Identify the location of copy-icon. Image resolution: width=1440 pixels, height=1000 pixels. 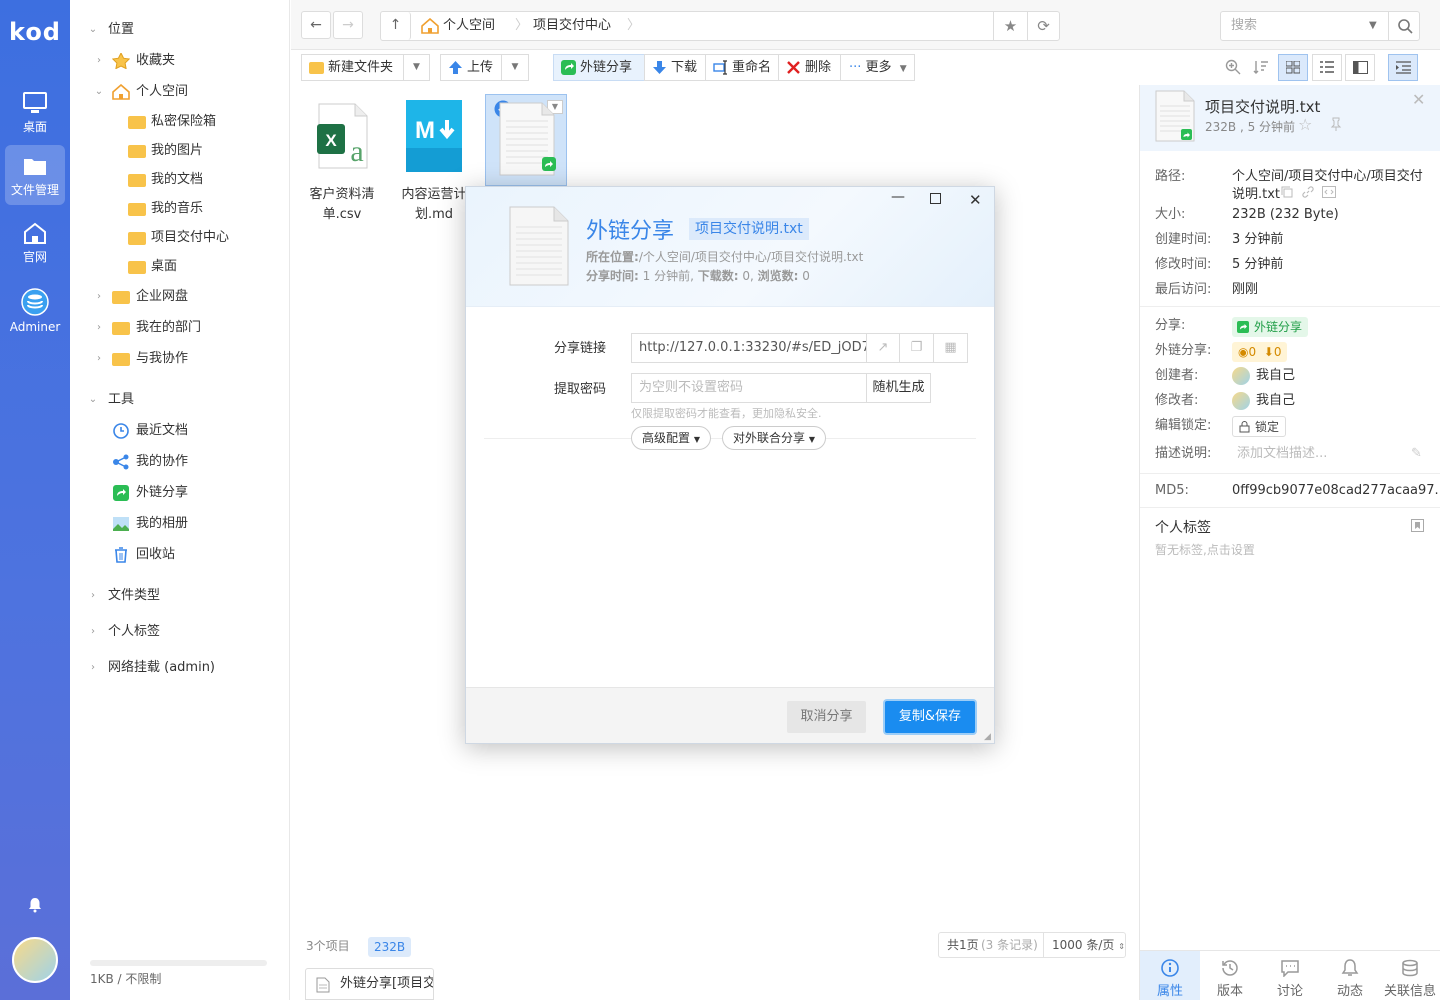
(1287, 192).